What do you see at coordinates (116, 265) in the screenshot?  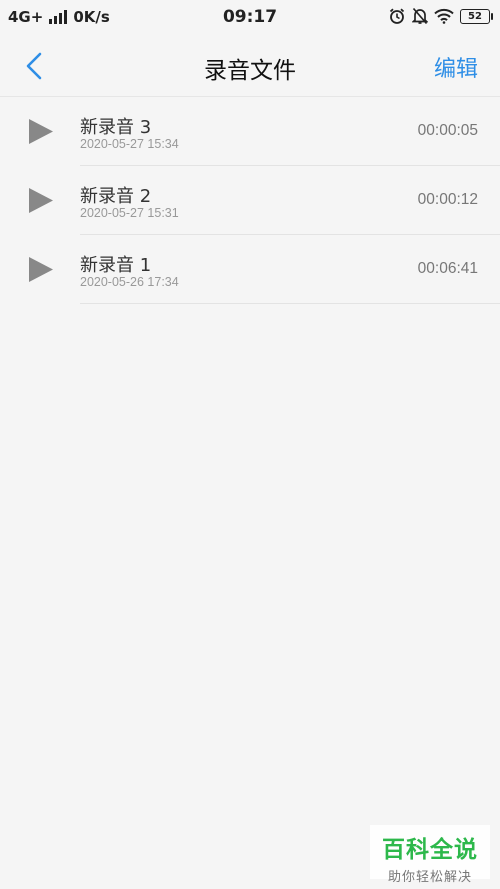 I see `recording-name: 新录音 1` at bounding box center [116, 265].